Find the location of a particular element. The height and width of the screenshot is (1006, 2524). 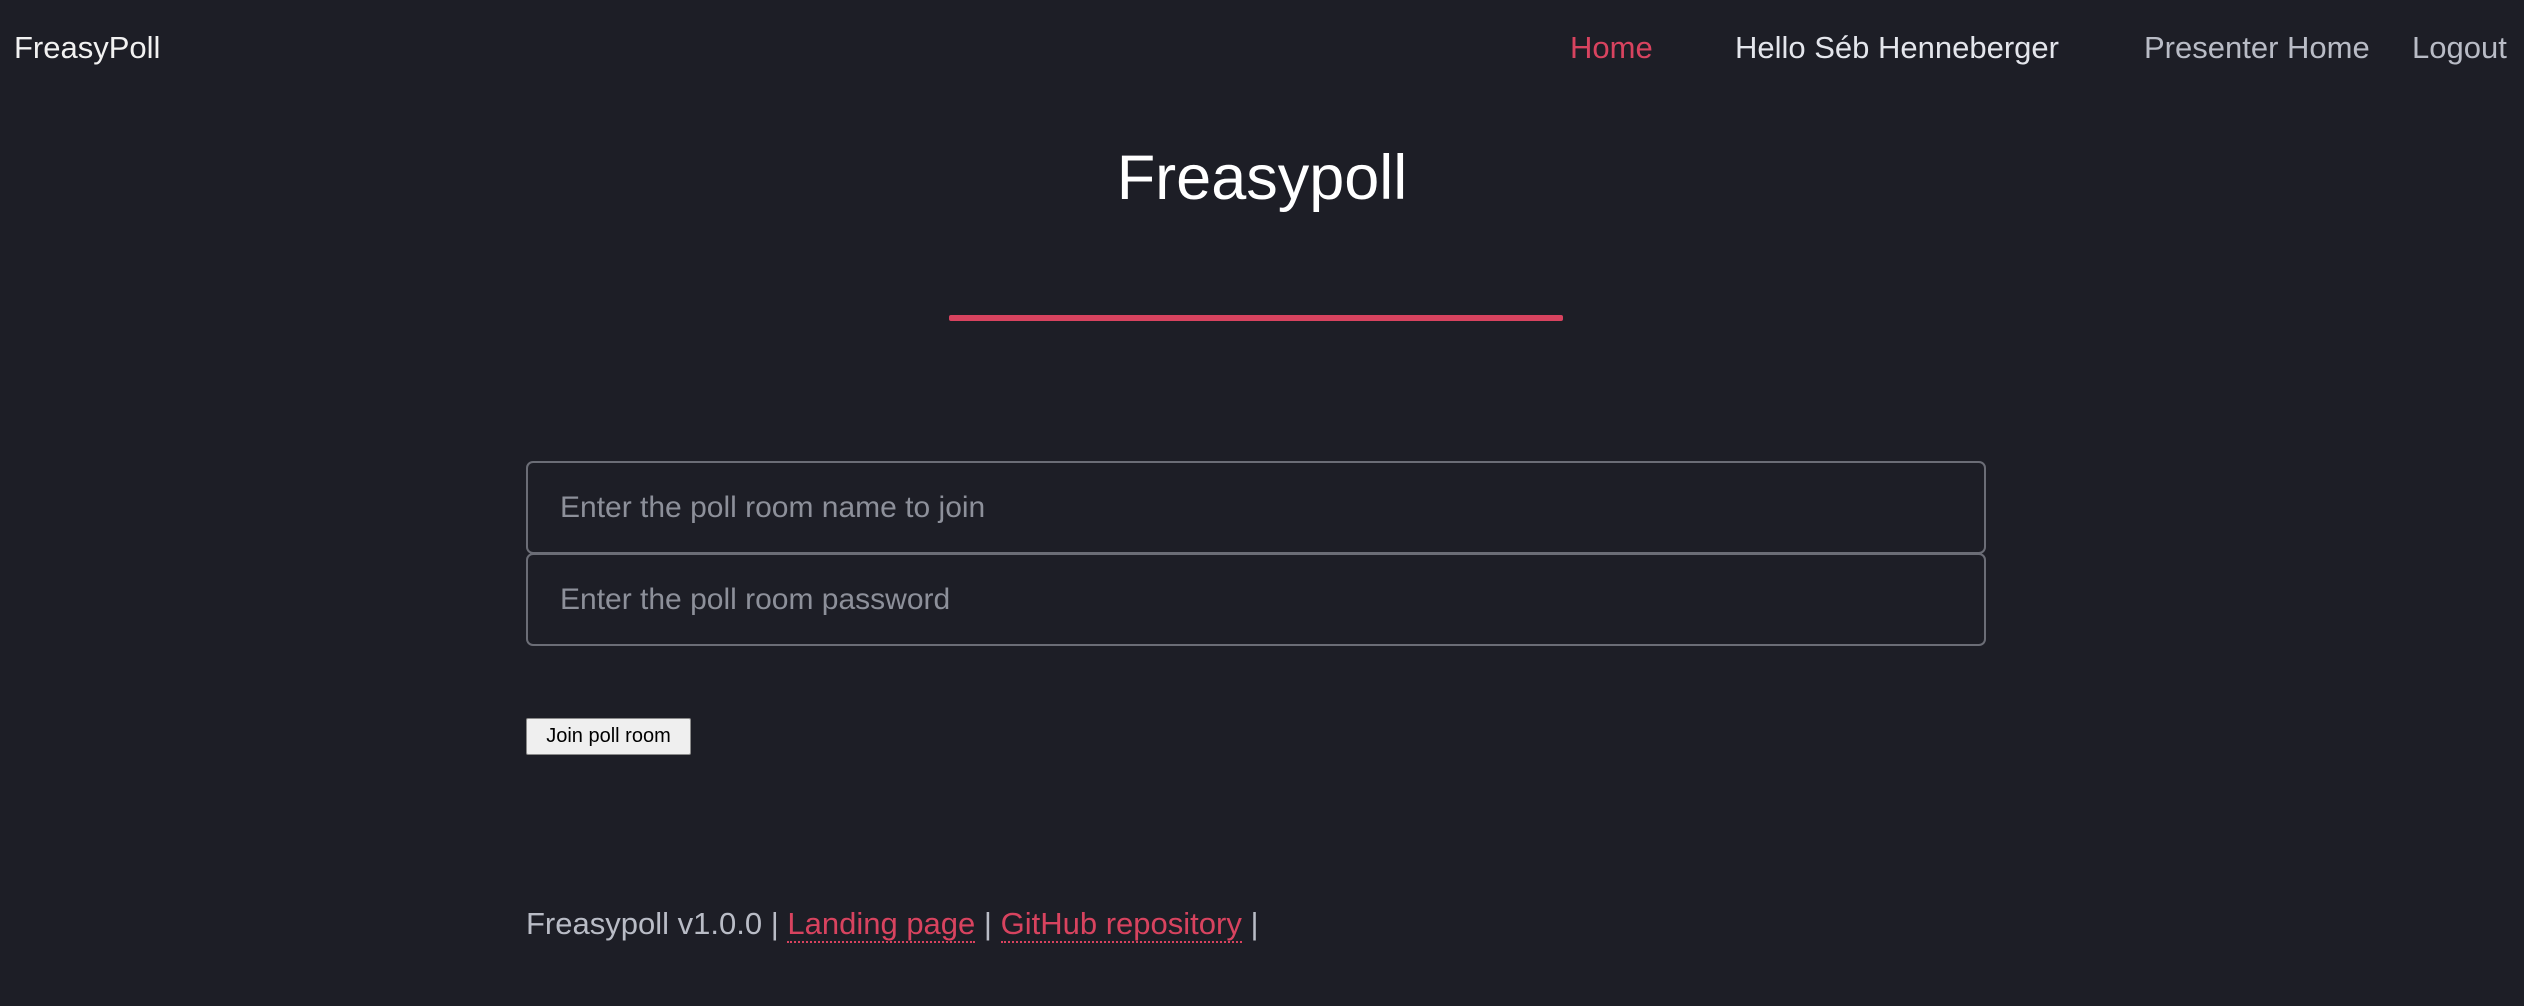

github-repository-link: GitHub repository is located at coordinates (1121, 924).